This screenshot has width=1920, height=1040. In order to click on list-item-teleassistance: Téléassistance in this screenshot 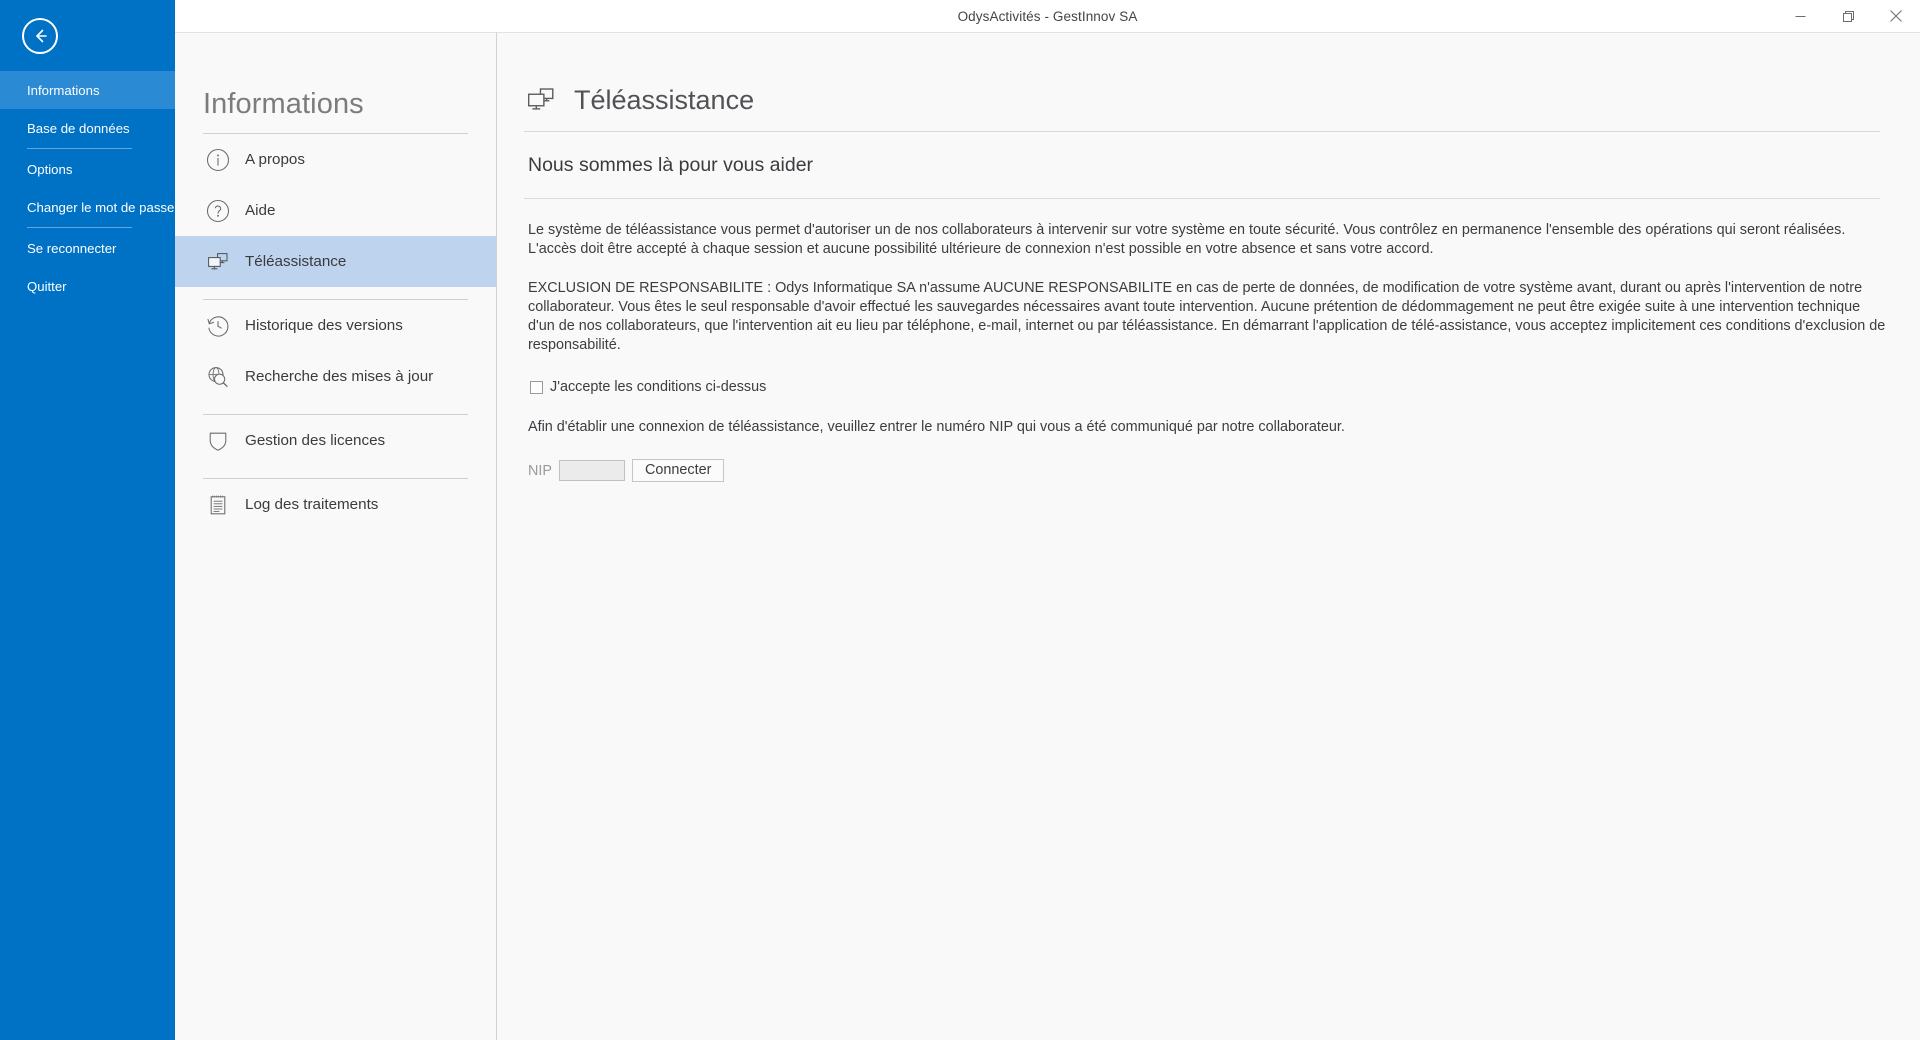, I will do `click(335, 261)`.